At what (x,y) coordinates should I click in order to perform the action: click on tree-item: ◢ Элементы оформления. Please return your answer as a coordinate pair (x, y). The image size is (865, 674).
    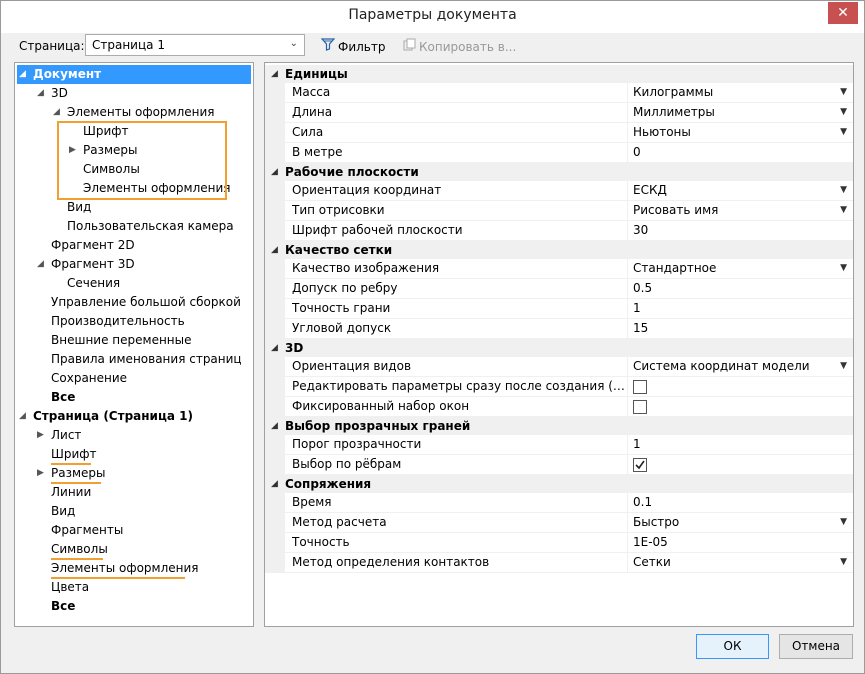
    Looking at the image, I should click on (134, 112).